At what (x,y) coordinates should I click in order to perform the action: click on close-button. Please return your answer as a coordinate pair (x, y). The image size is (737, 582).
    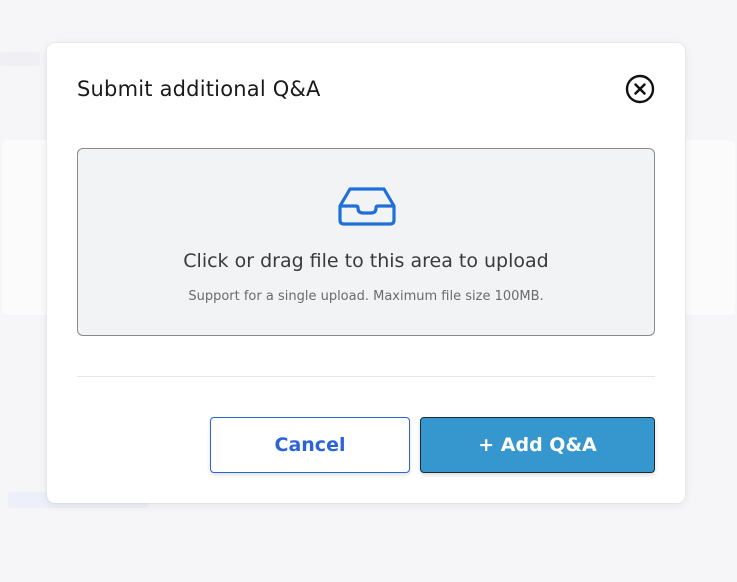
    Looking at the image, I should click on (640, 89).